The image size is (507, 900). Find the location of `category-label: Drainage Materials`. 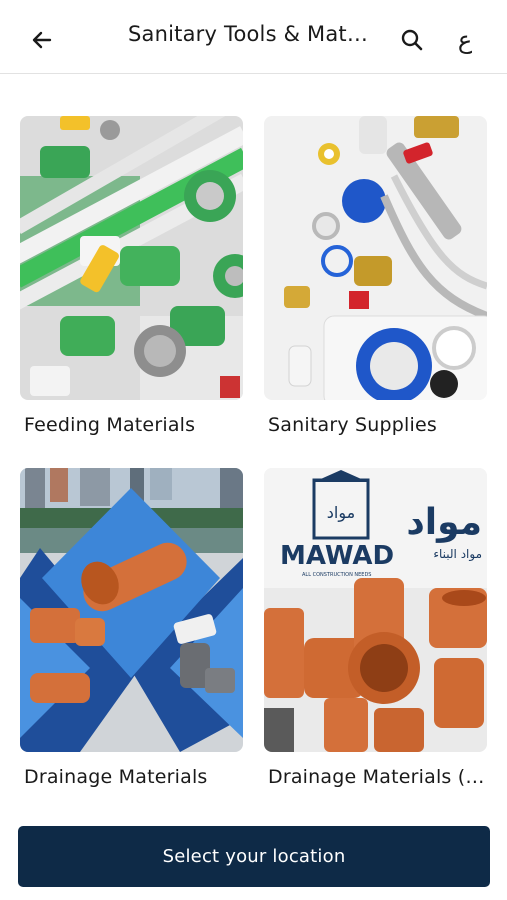

category-label: Drainage Materials is located at coordinates (116, 777).